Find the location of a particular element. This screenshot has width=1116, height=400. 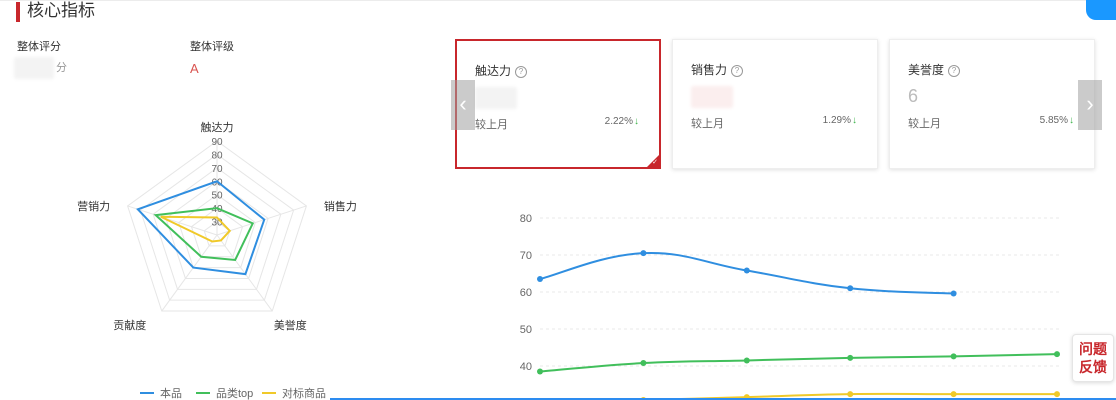

card-title: 销售力? is located at coordinates (717, 69).